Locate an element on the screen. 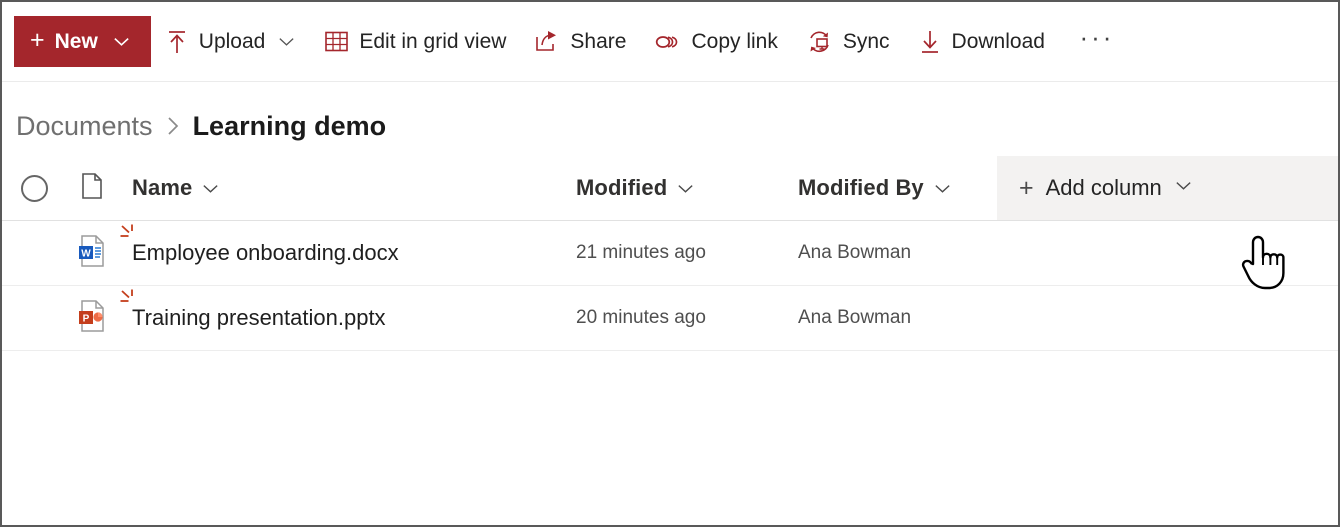 The image size is (1340, 527). copy-link-button: Copy link is located at coordinates (715, 42).